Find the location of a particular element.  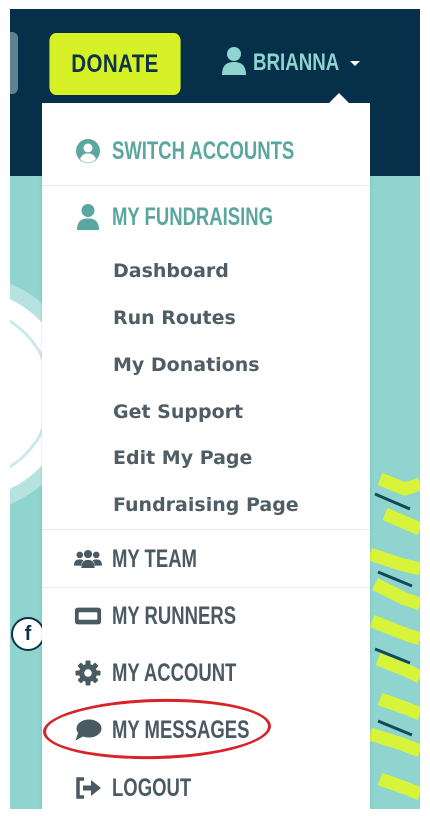

submenu-item-get-support: Get Support is located at coordinates (178, 412).